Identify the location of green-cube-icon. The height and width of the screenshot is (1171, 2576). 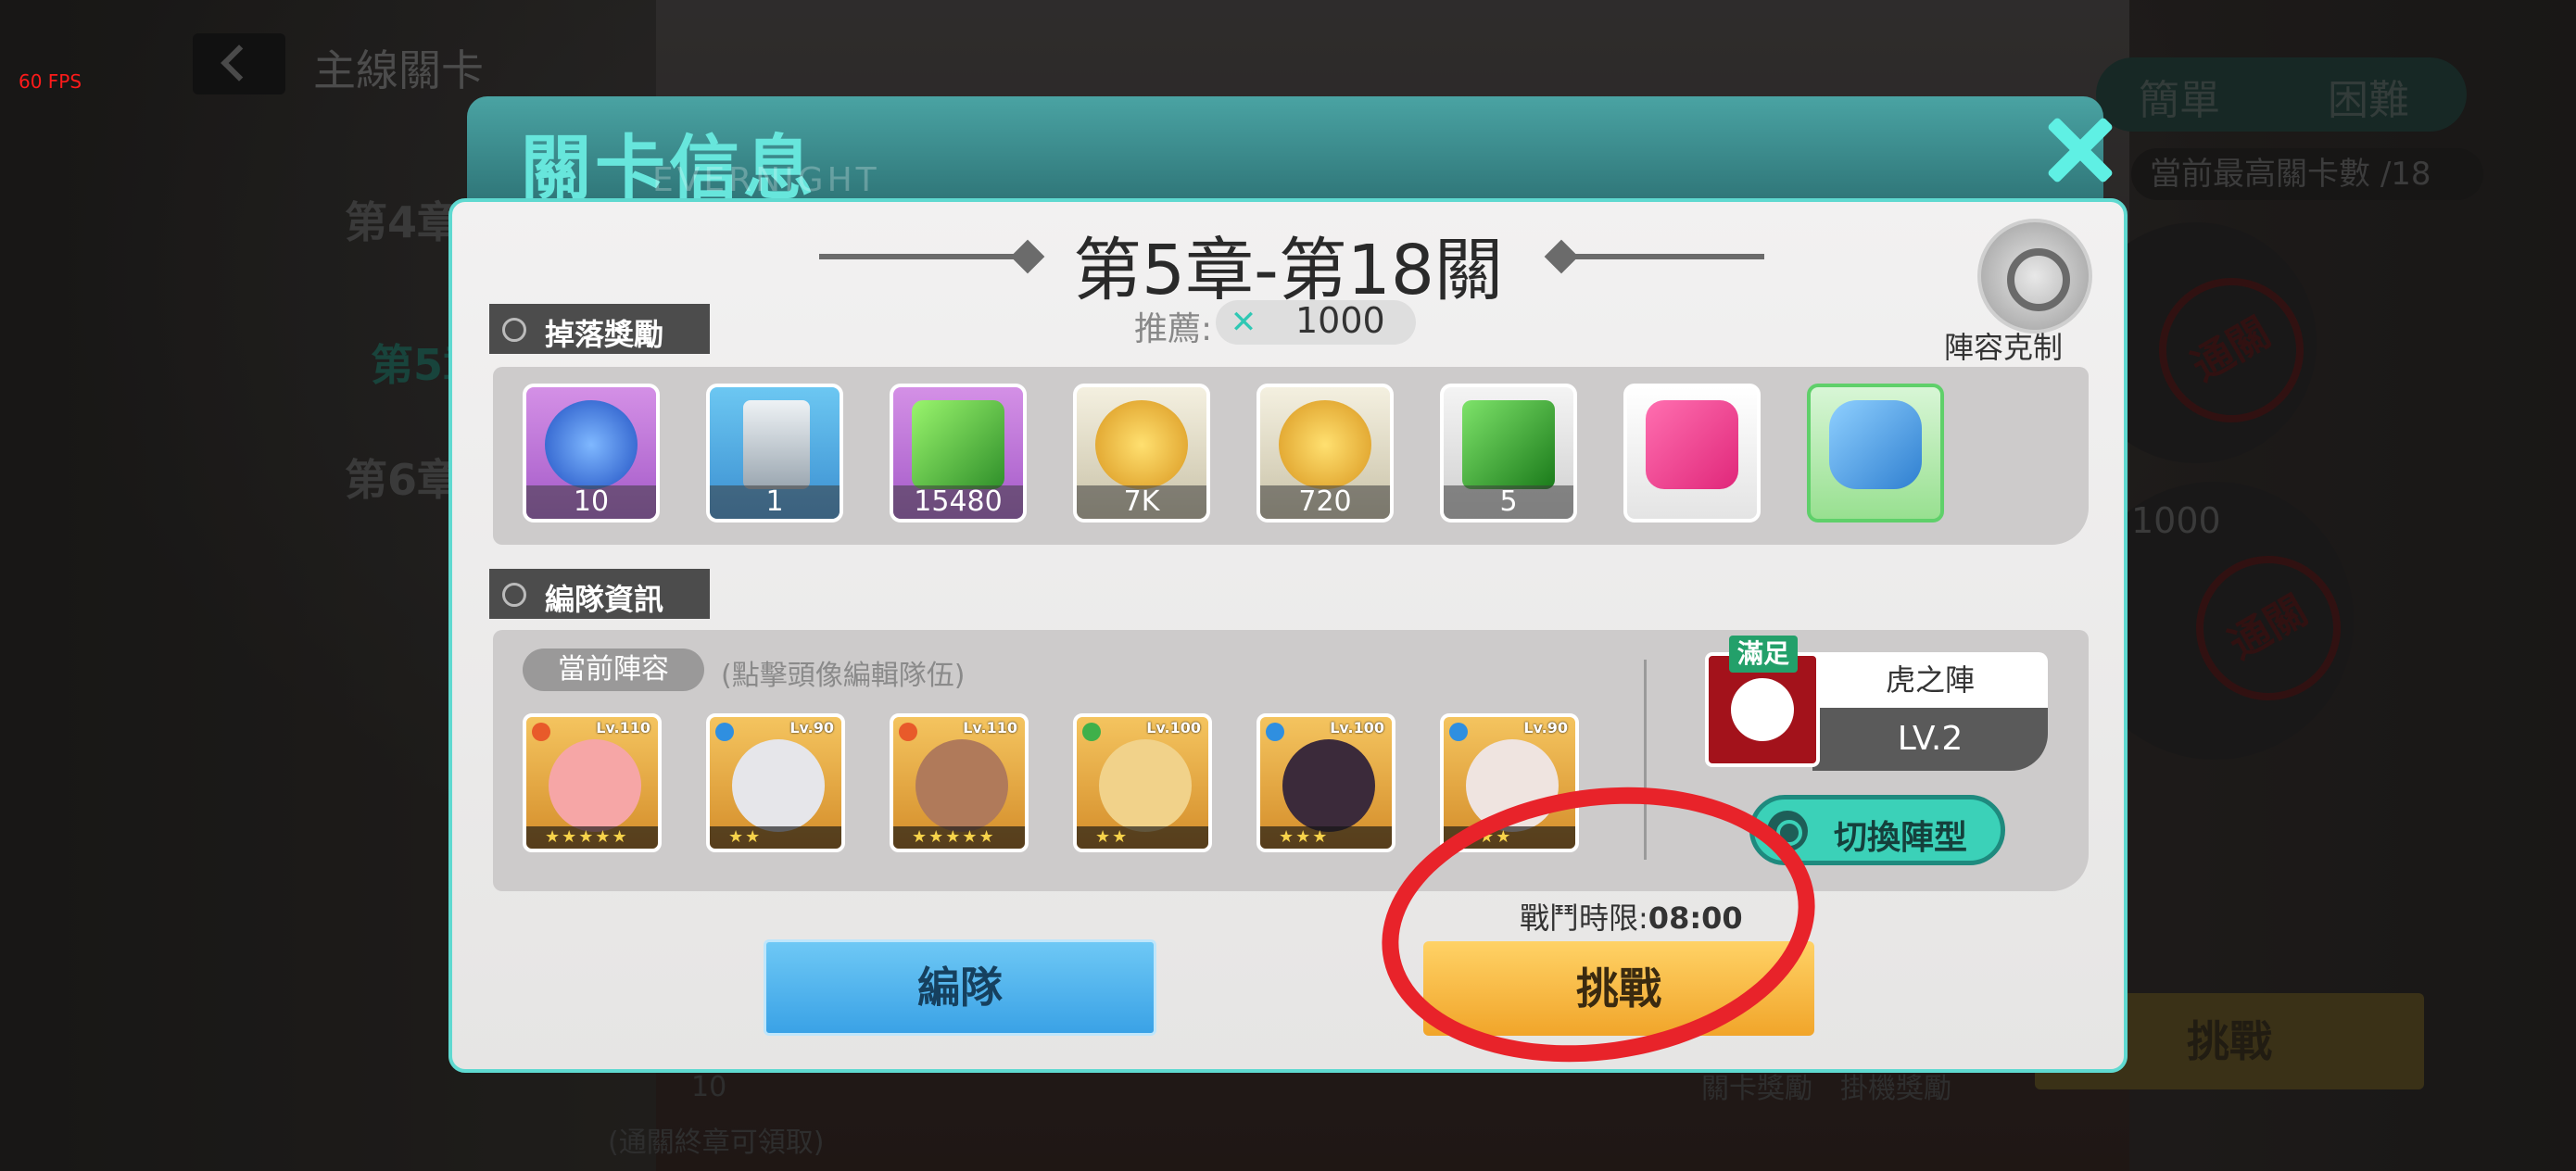
(1508, 445).